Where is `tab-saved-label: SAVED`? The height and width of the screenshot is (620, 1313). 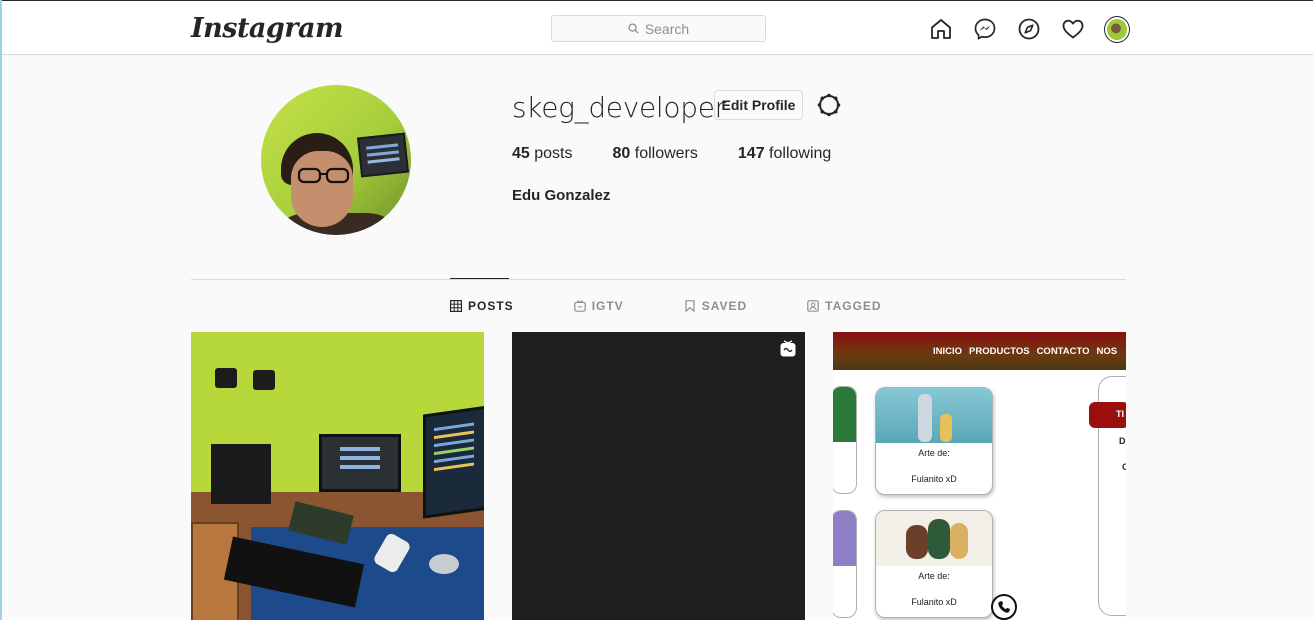
tab-saved-label: SAVED is located at coordinates (724, 306).